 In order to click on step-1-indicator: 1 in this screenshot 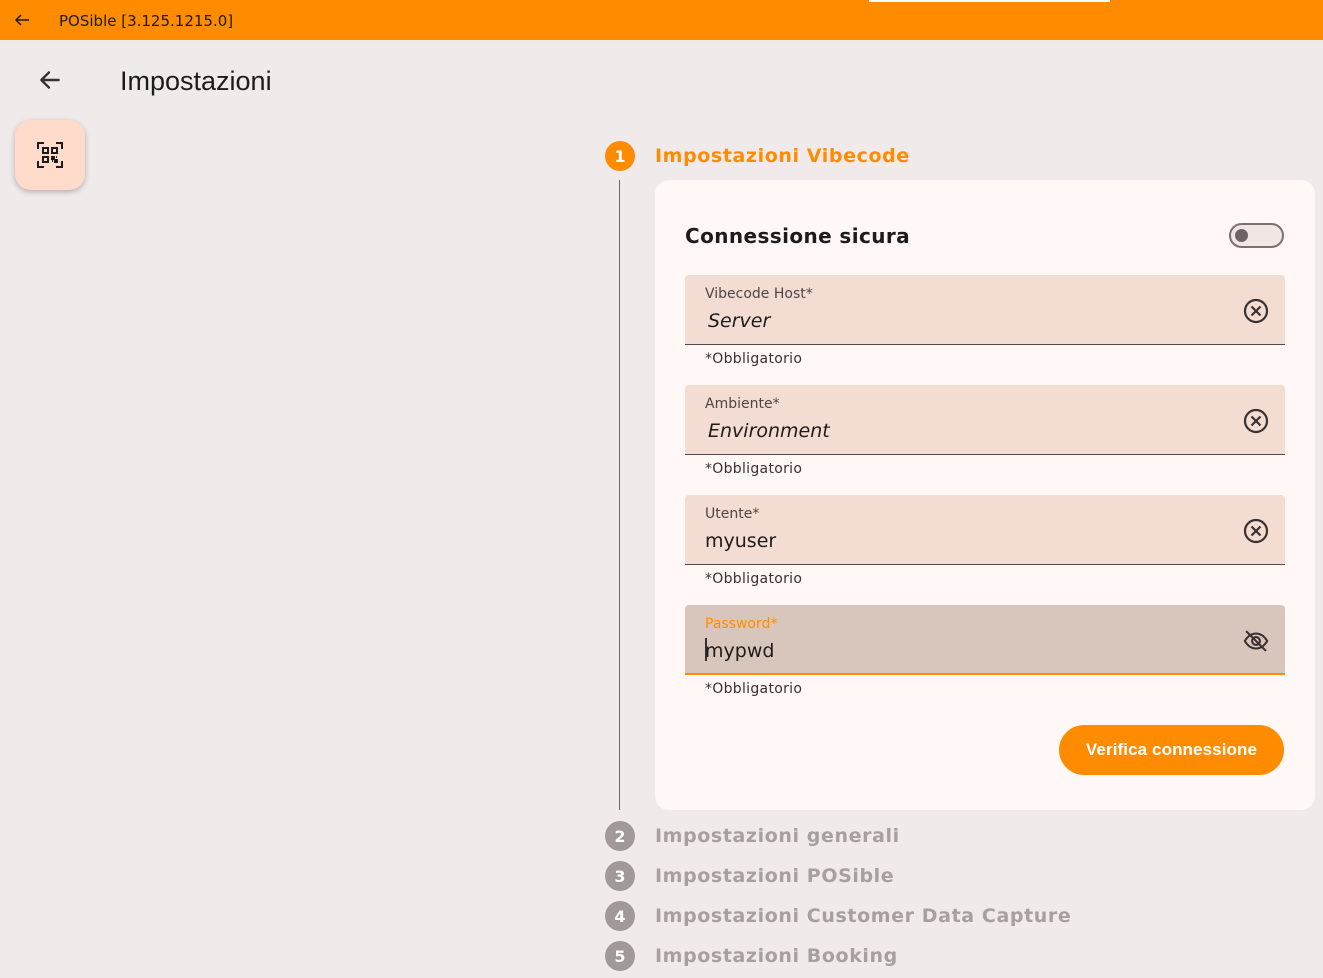, I will do `click(620, 156)`.